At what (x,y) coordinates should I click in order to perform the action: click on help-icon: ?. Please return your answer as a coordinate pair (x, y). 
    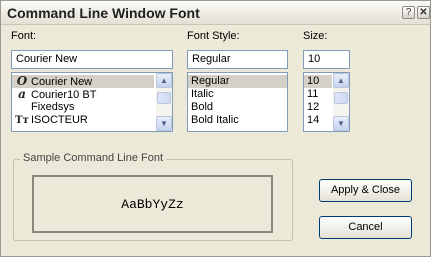
    Looking at the image, I should click on (408, 12).